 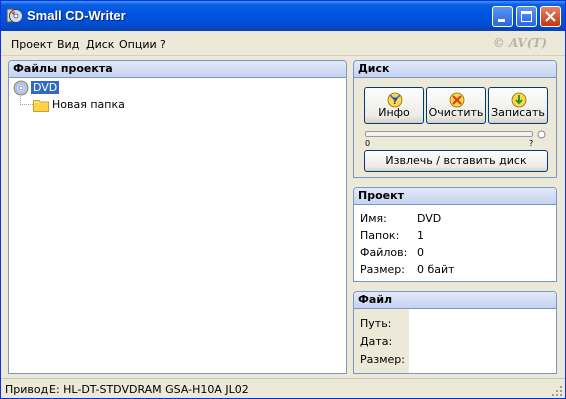 What do you see at coordinates (531, 143) in the screenshot?
I see `slider-max-label: ?` at bounding box center [531, 143].